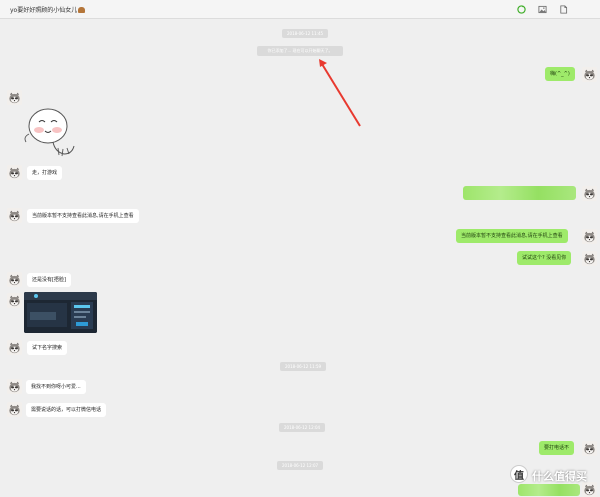 Image resolution: width=600 pixels, height=497 pixels. What do you see at coordinates (302, 427) in the screenshot?
I see `timestamp: 2018-06-12 12:04` at bounding box center [302, 427].